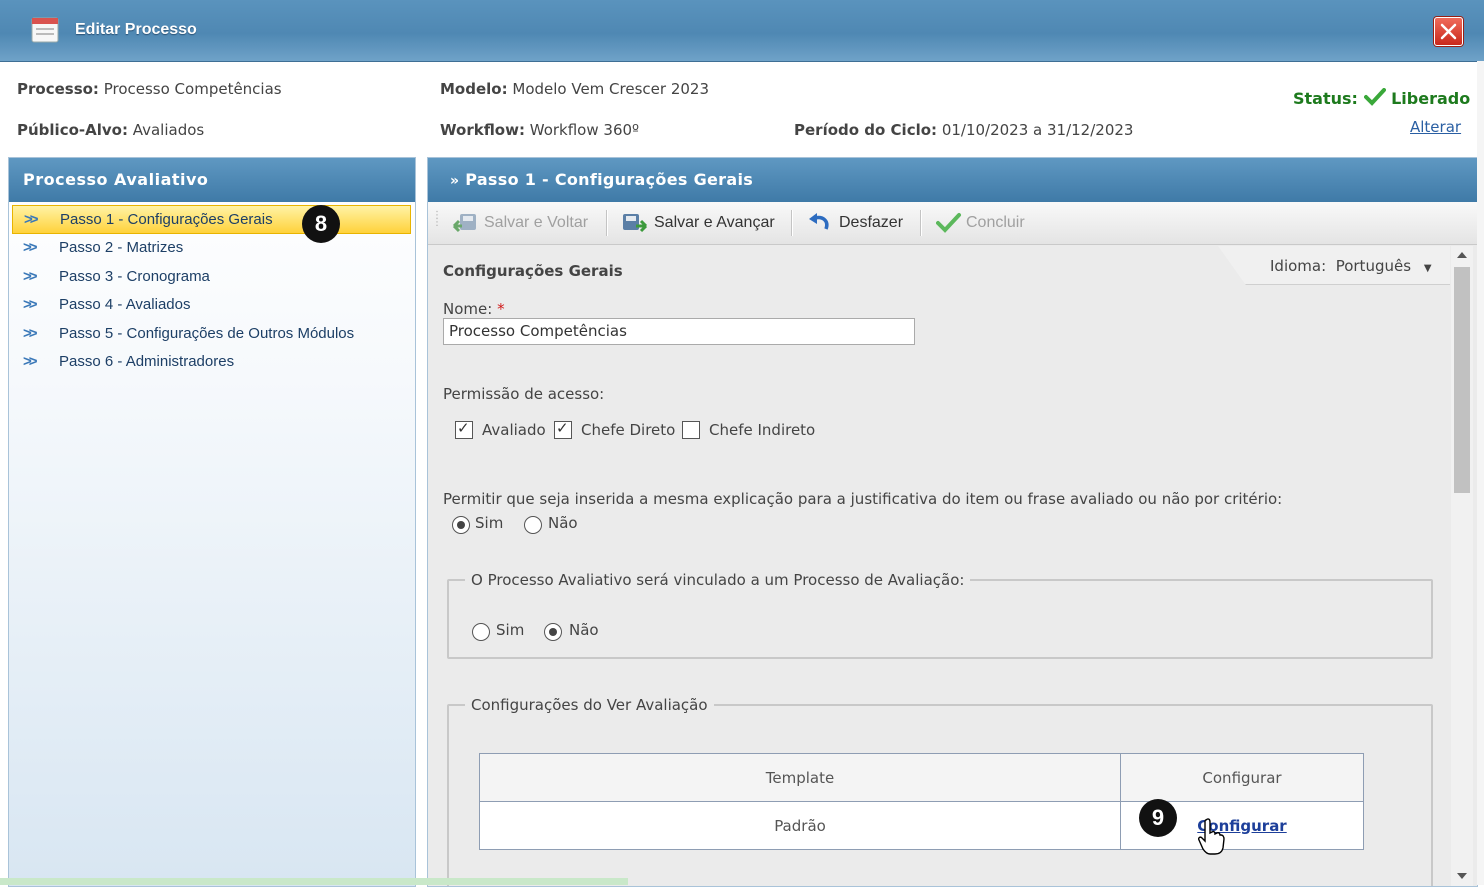 This screenshot has height=887, width=1484. I want to click on chefe-direto-label: Chefe Direto, so click(628, 430).